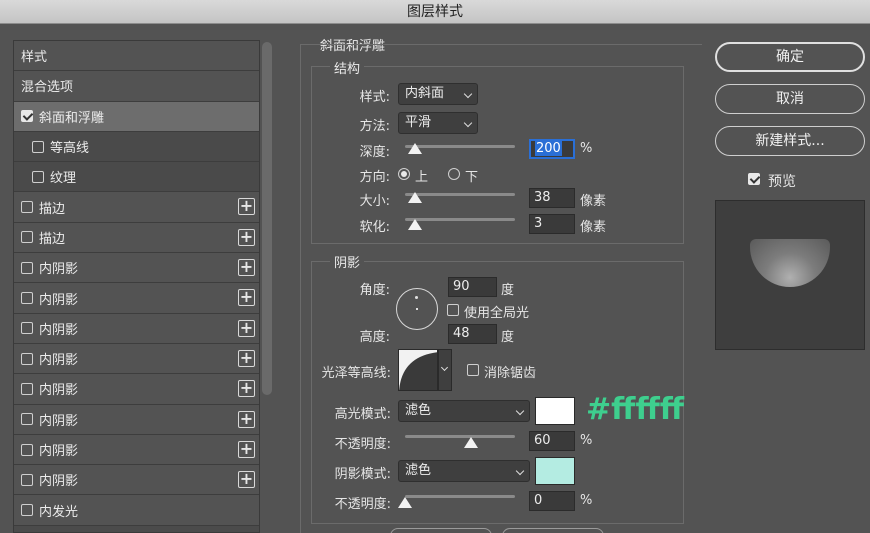 The width and height of the screenshot is (870, 533). What do you see at coordinates (472, 287) in the screenshot?
I see `angle-input: 90` at bounding box center [472, 287].